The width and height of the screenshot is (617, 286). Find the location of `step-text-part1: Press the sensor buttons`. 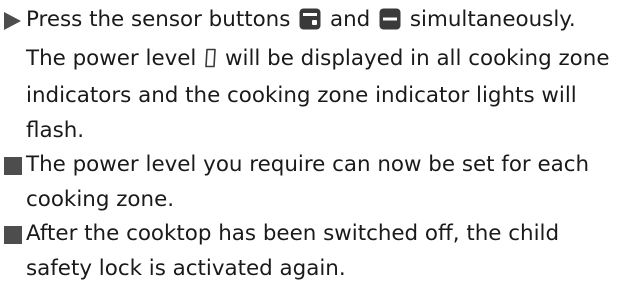

step-text-part1: Press the sensor buttons is located at coordinates (158, 19).